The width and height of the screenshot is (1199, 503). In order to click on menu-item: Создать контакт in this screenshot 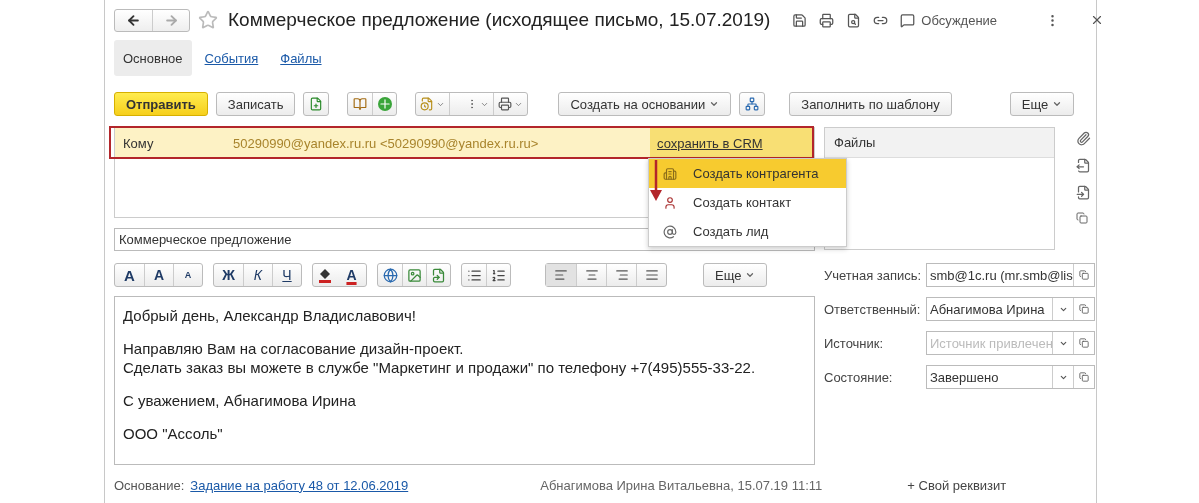, I will do `click(747, 202)`.